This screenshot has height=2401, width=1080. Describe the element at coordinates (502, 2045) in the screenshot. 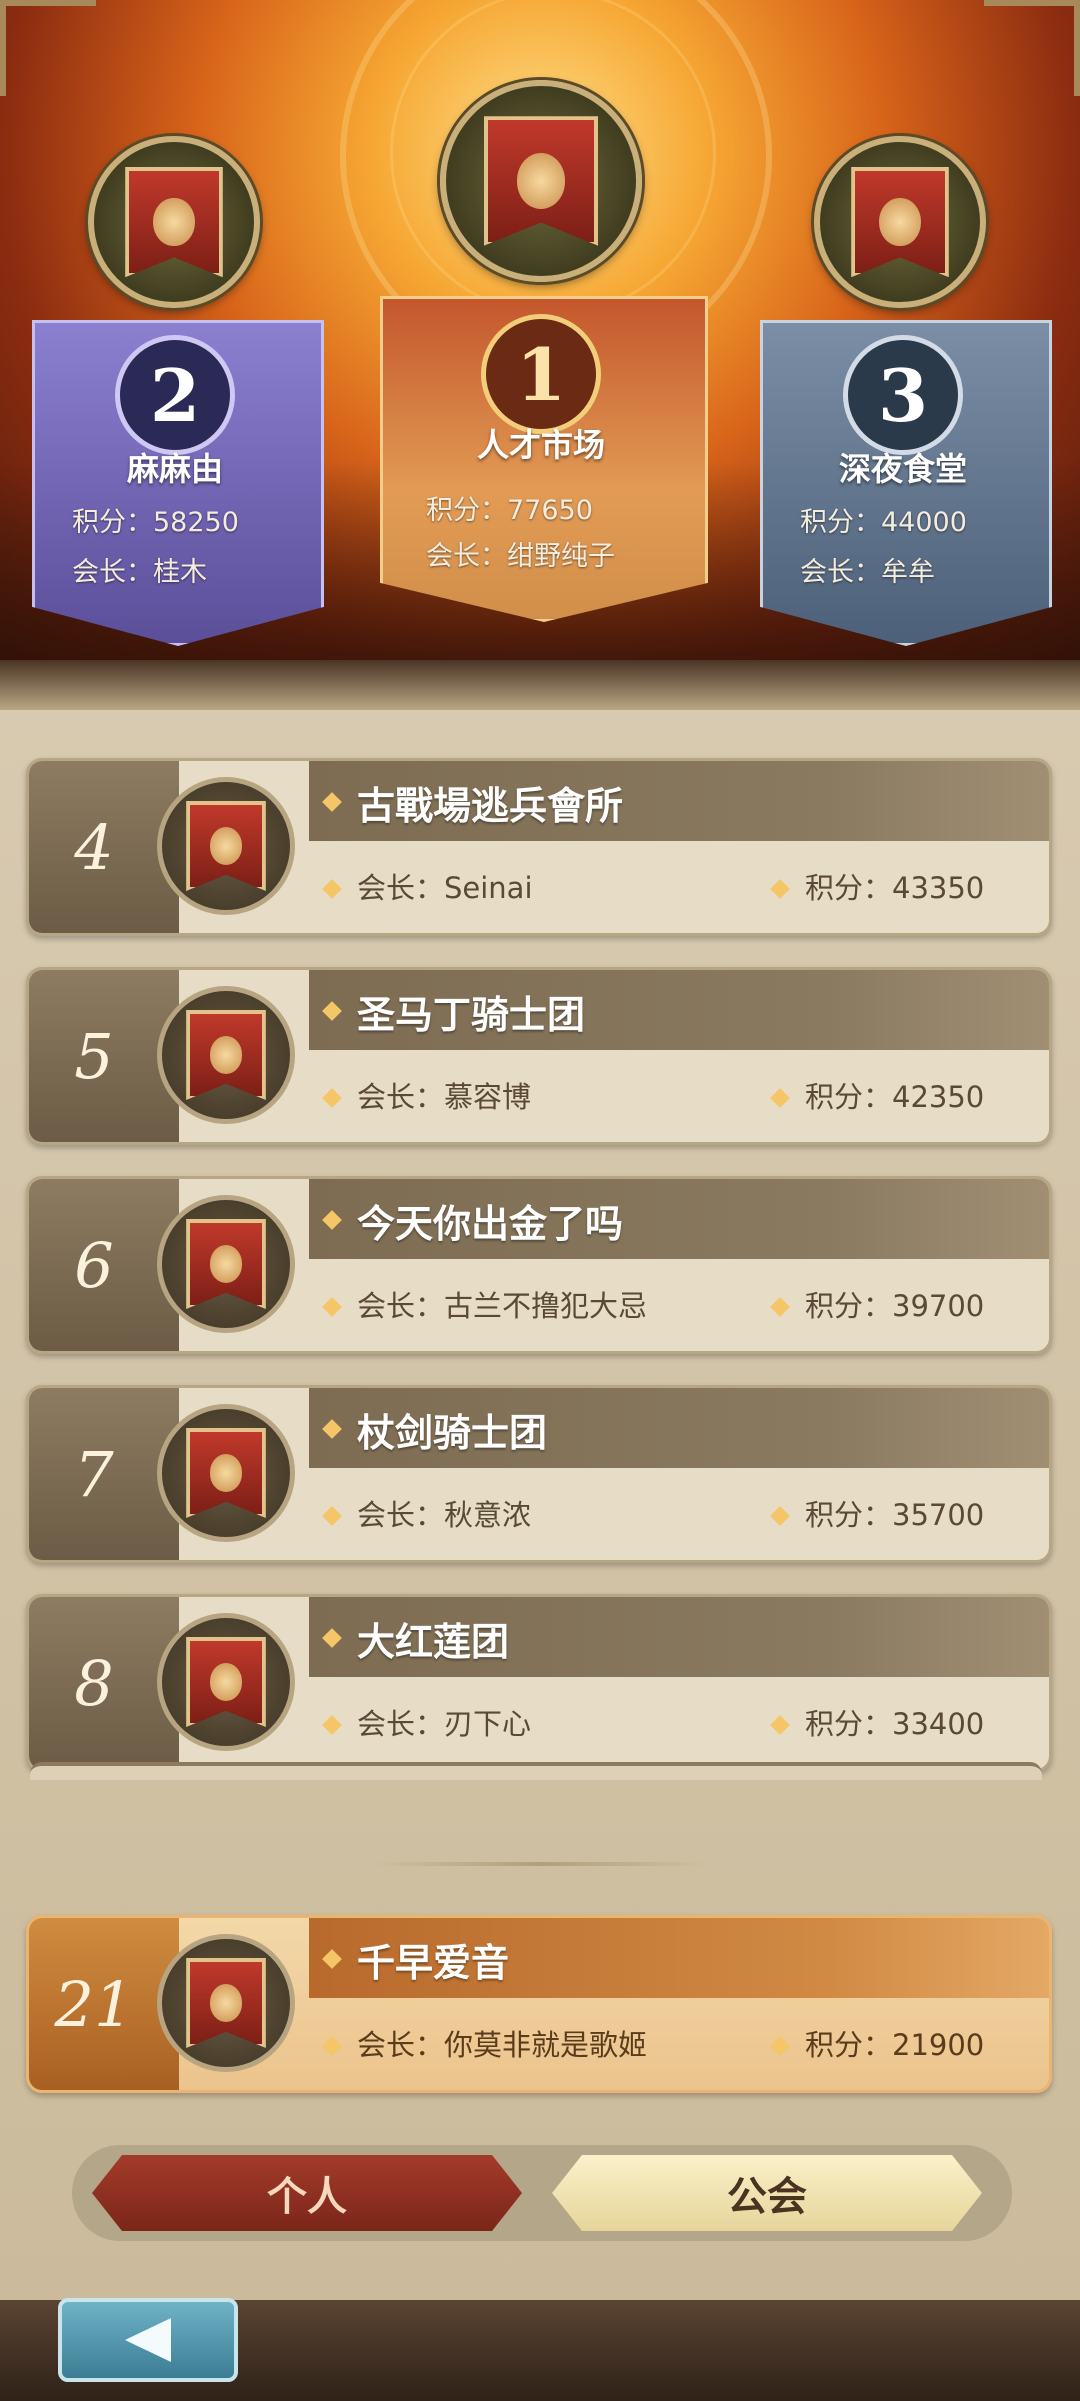

I see `guild-leader: 会长：你莫非就是歌姬` at that location.